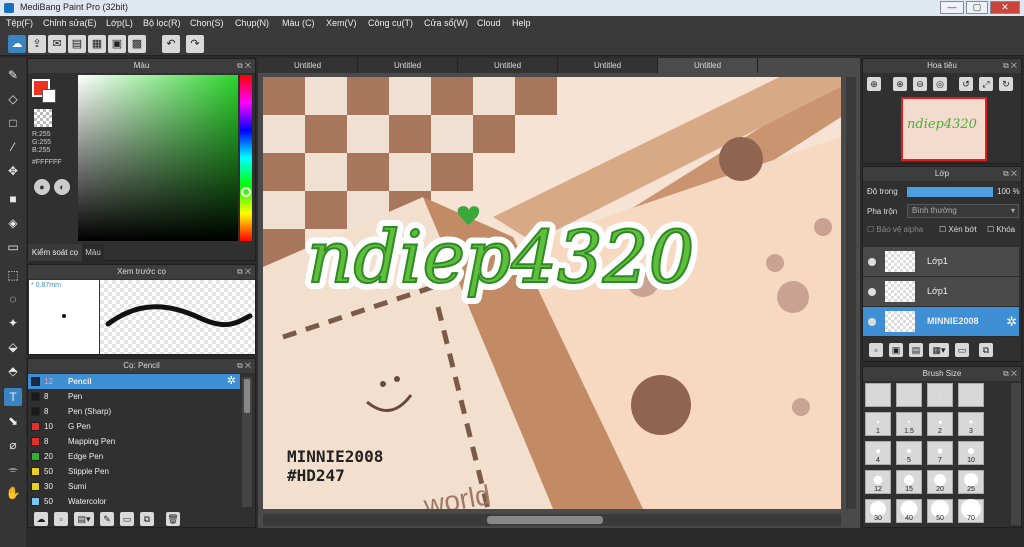  I want to click on brush-edit-icon: ✎, so click(107, 519).